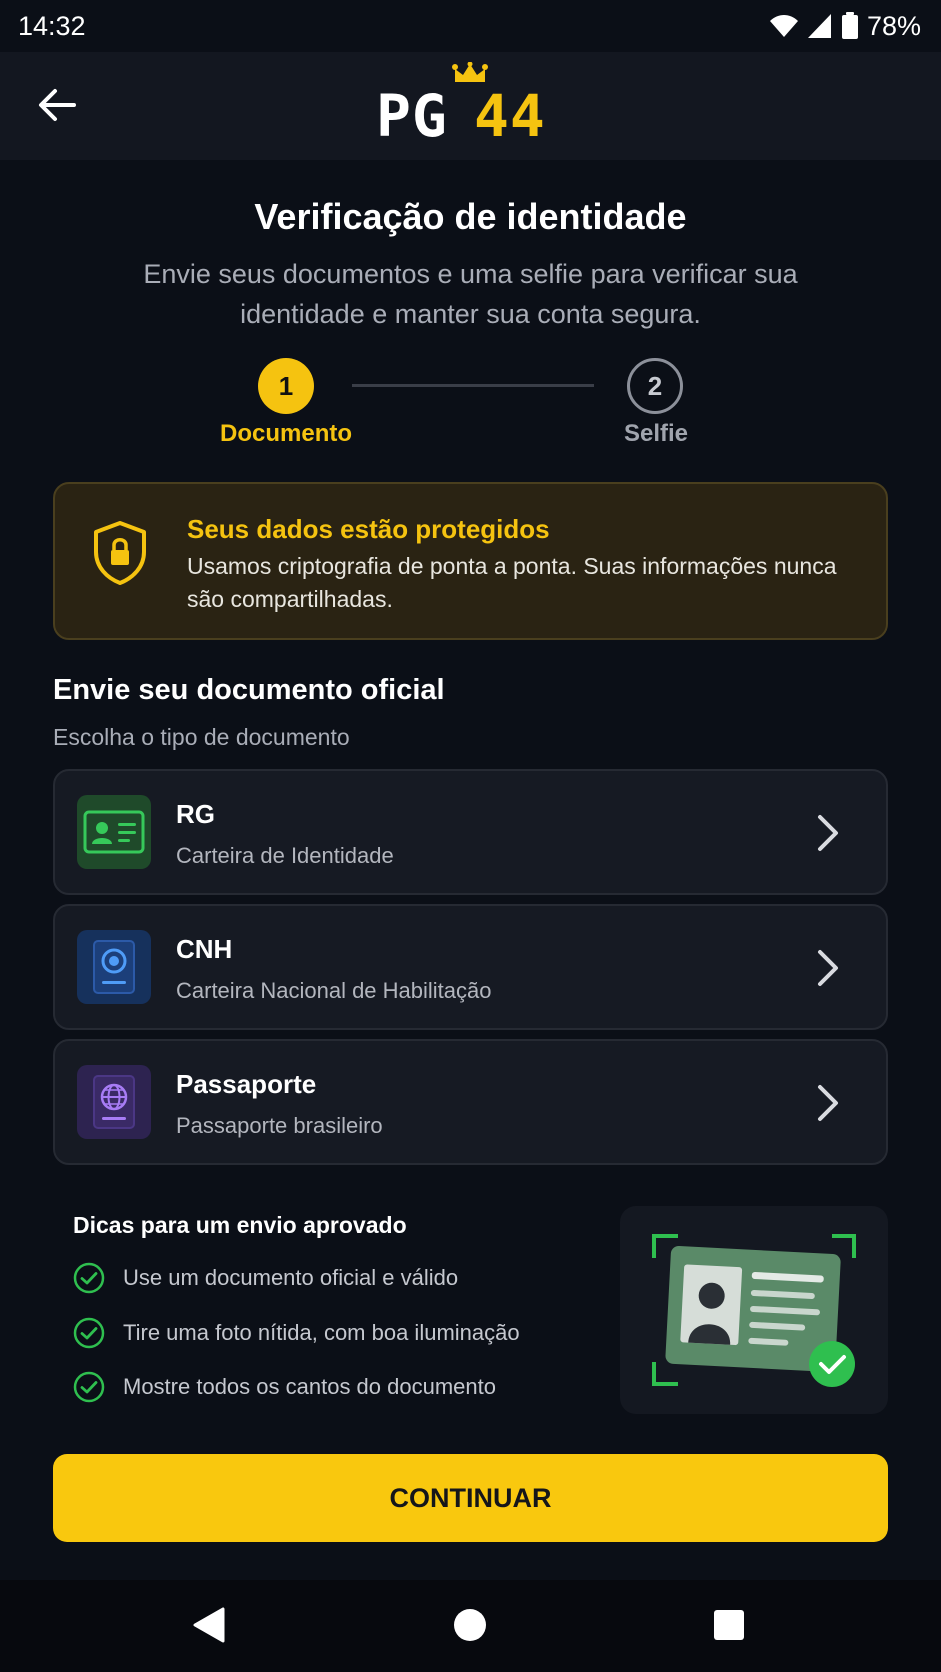  Describe the element at coordinates (470, 216) in the screenshot. I see `page-title: Verificação de identidade` at that location.